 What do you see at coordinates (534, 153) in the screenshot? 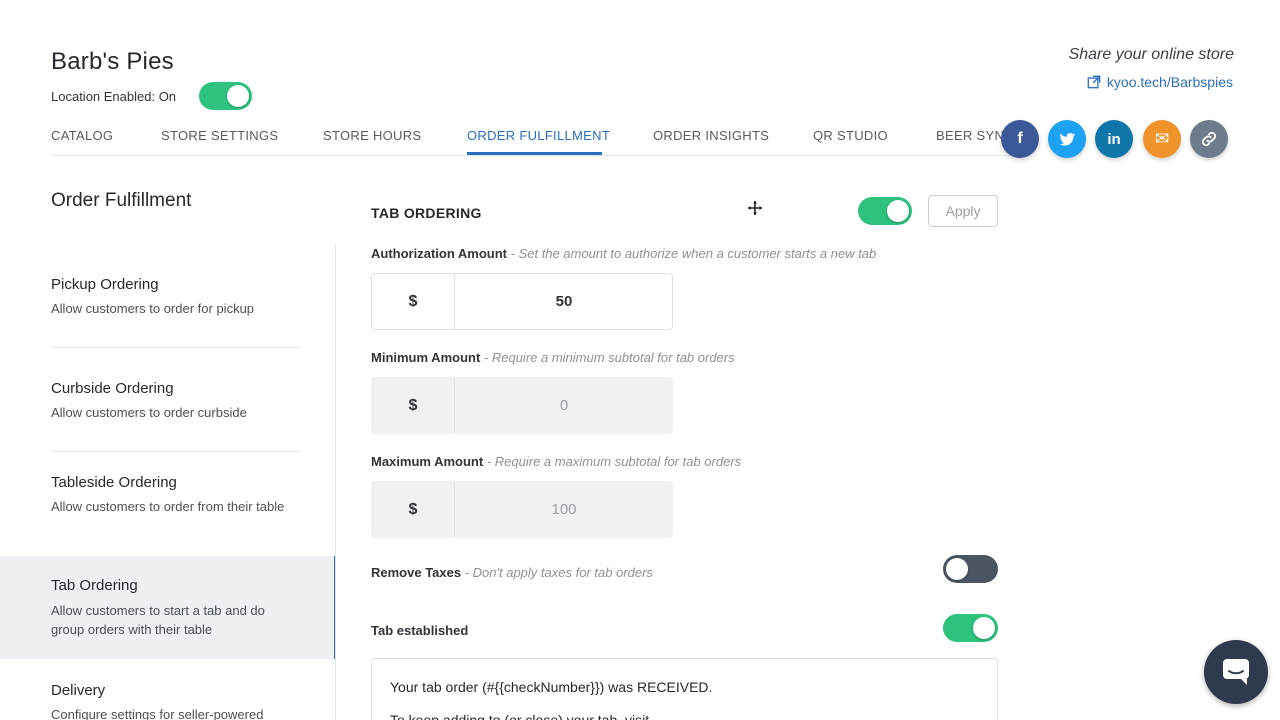
I see `active-tab-indicator` at bounding box center [534, 153].